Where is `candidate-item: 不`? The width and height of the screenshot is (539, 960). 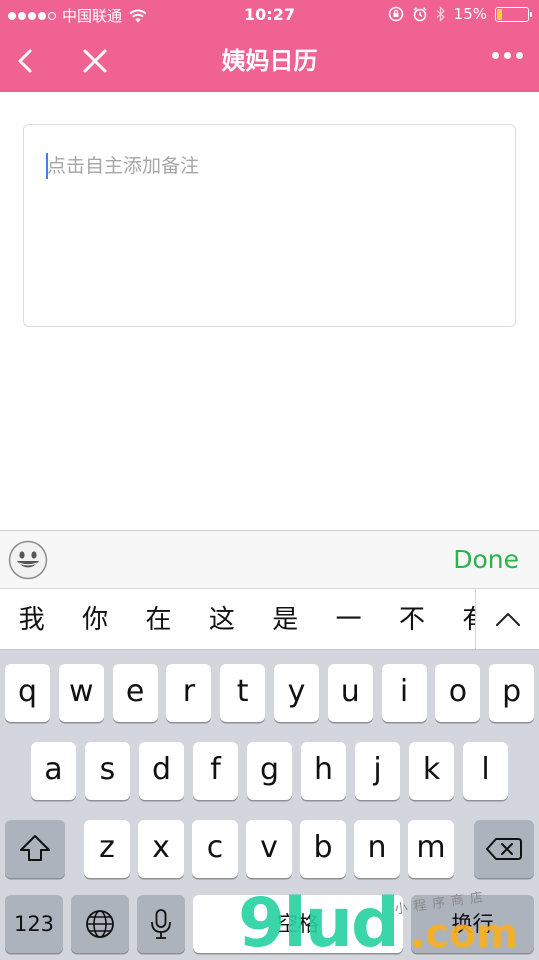 candidate-item: 不 is located at coordinates (411, 619).